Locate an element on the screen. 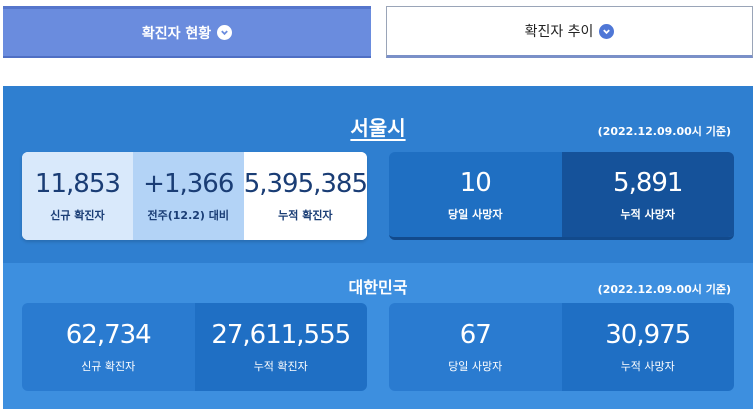 Image resolution: width=753 pixels, height=411 pixels. stat-new-cases: 62,734 신규 확진자 is located at coordinates (108, 347).